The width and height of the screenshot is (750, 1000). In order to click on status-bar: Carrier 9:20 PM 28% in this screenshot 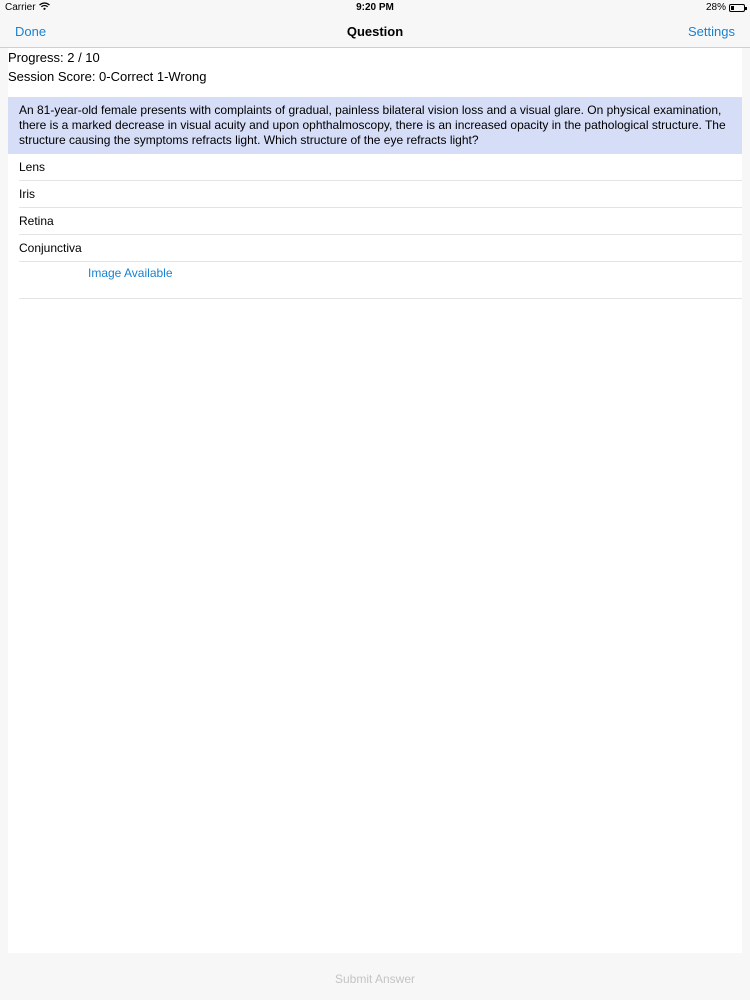, I will do `click(375, 8)`.